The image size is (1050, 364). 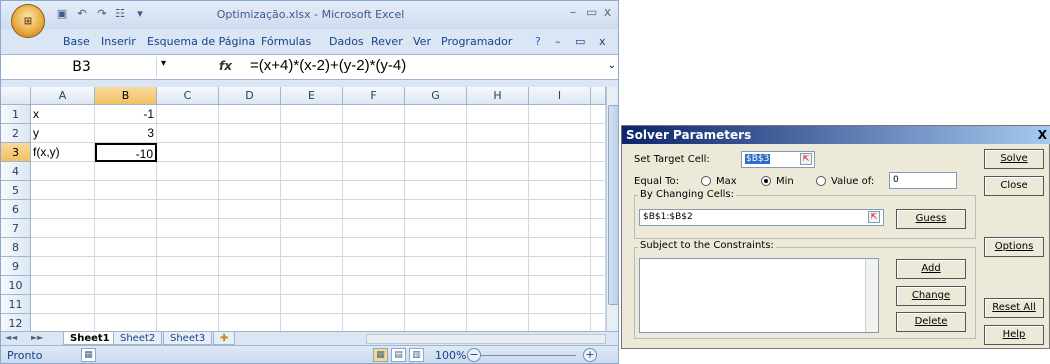 I want to click on column-header: F, so click(x=374, y=96).